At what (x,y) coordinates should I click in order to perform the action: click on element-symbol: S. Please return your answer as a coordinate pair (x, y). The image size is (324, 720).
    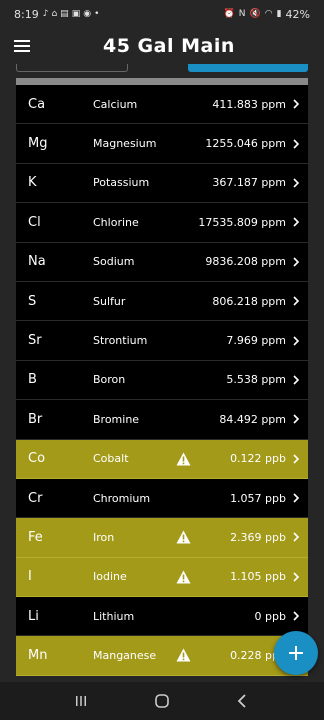
    Looking at the image, I should click on (32, 301).